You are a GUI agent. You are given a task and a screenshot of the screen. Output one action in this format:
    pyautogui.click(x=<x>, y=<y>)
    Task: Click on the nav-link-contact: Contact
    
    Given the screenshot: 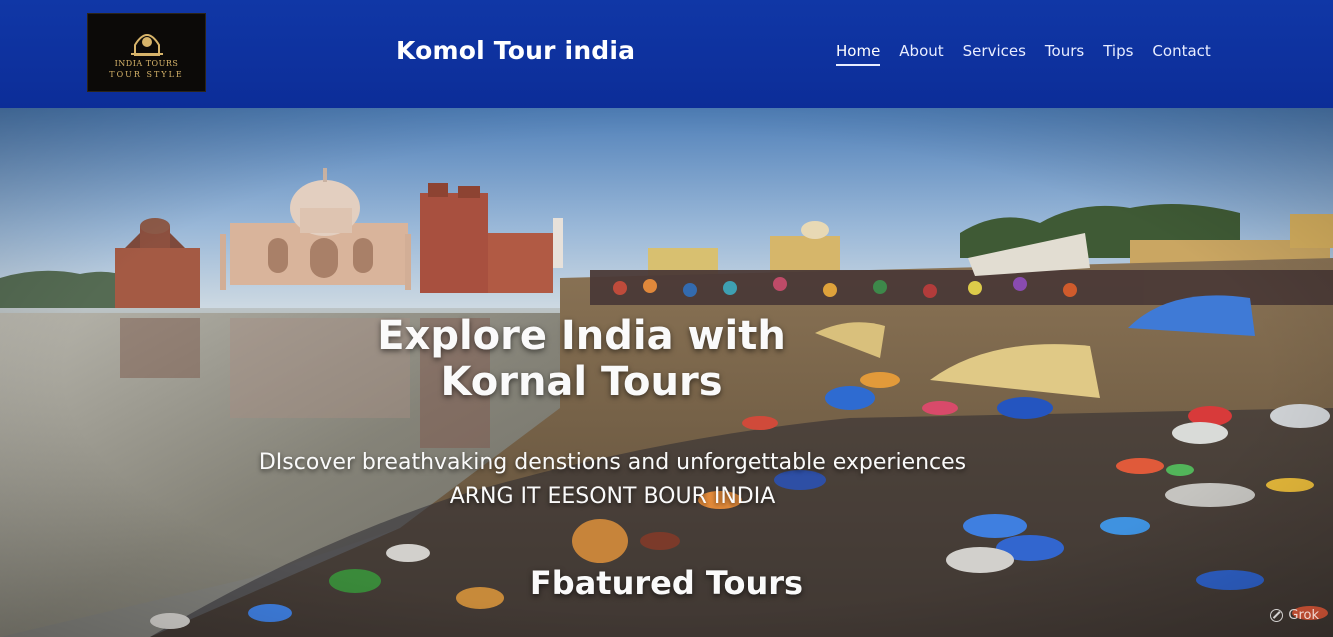 What is the action you would take?
    pyautogui.click(x=1181, y=54)
    